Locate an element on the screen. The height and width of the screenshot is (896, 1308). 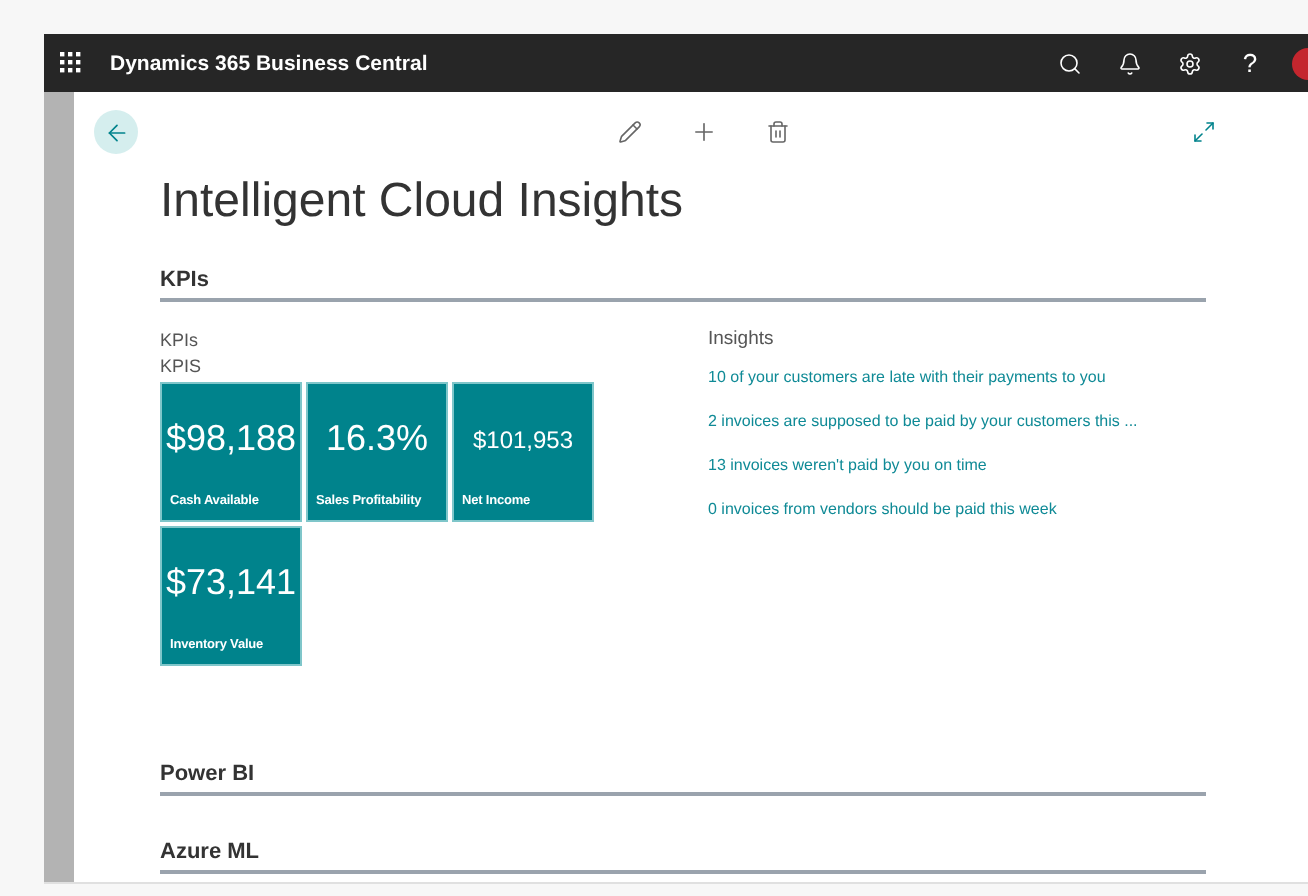
plus-icon is located at coordinates (704, 132).